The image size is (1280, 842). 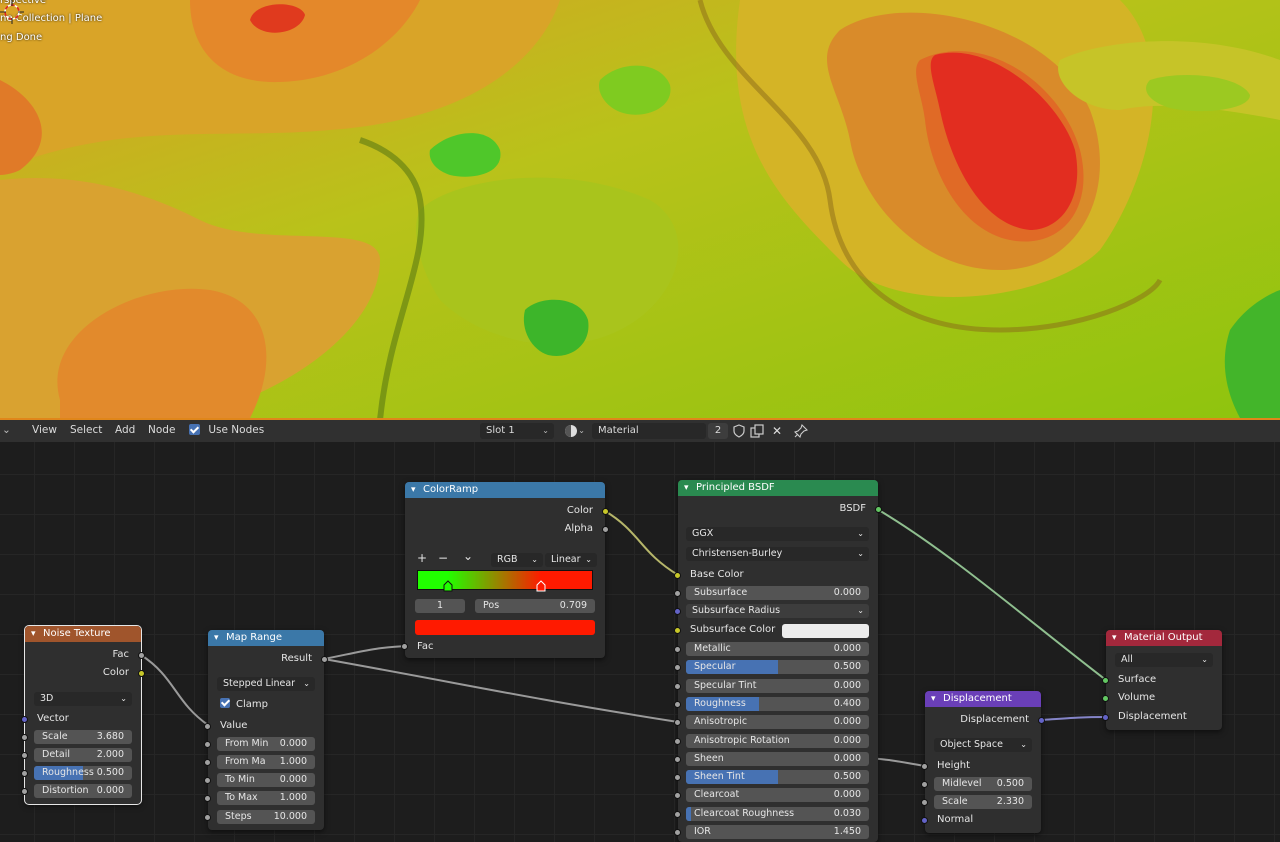 What do you see at coordinates (777, 649) in the screenshot?
I see `metallic-field: Metallic 0.000` at bounding box center [777, 649].